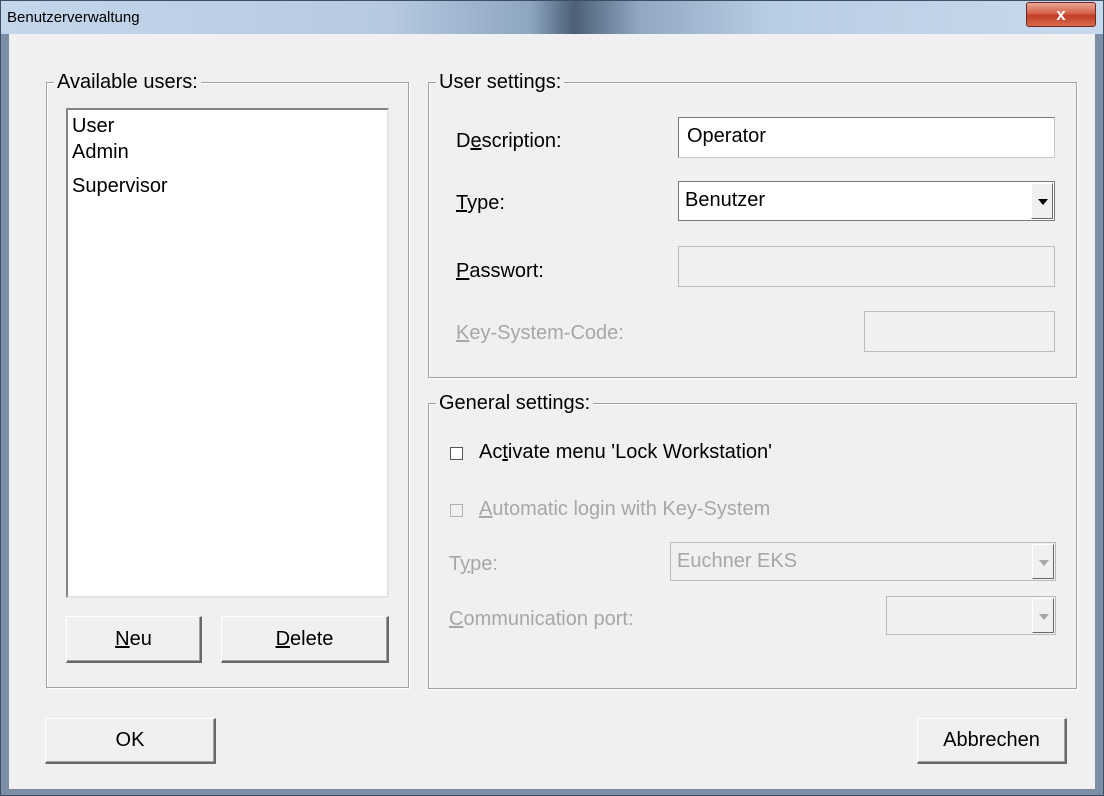 The height and width of the screenshot is (796, 1104). I want to click on comm-port-dropdown-button, so click(1043, 615).